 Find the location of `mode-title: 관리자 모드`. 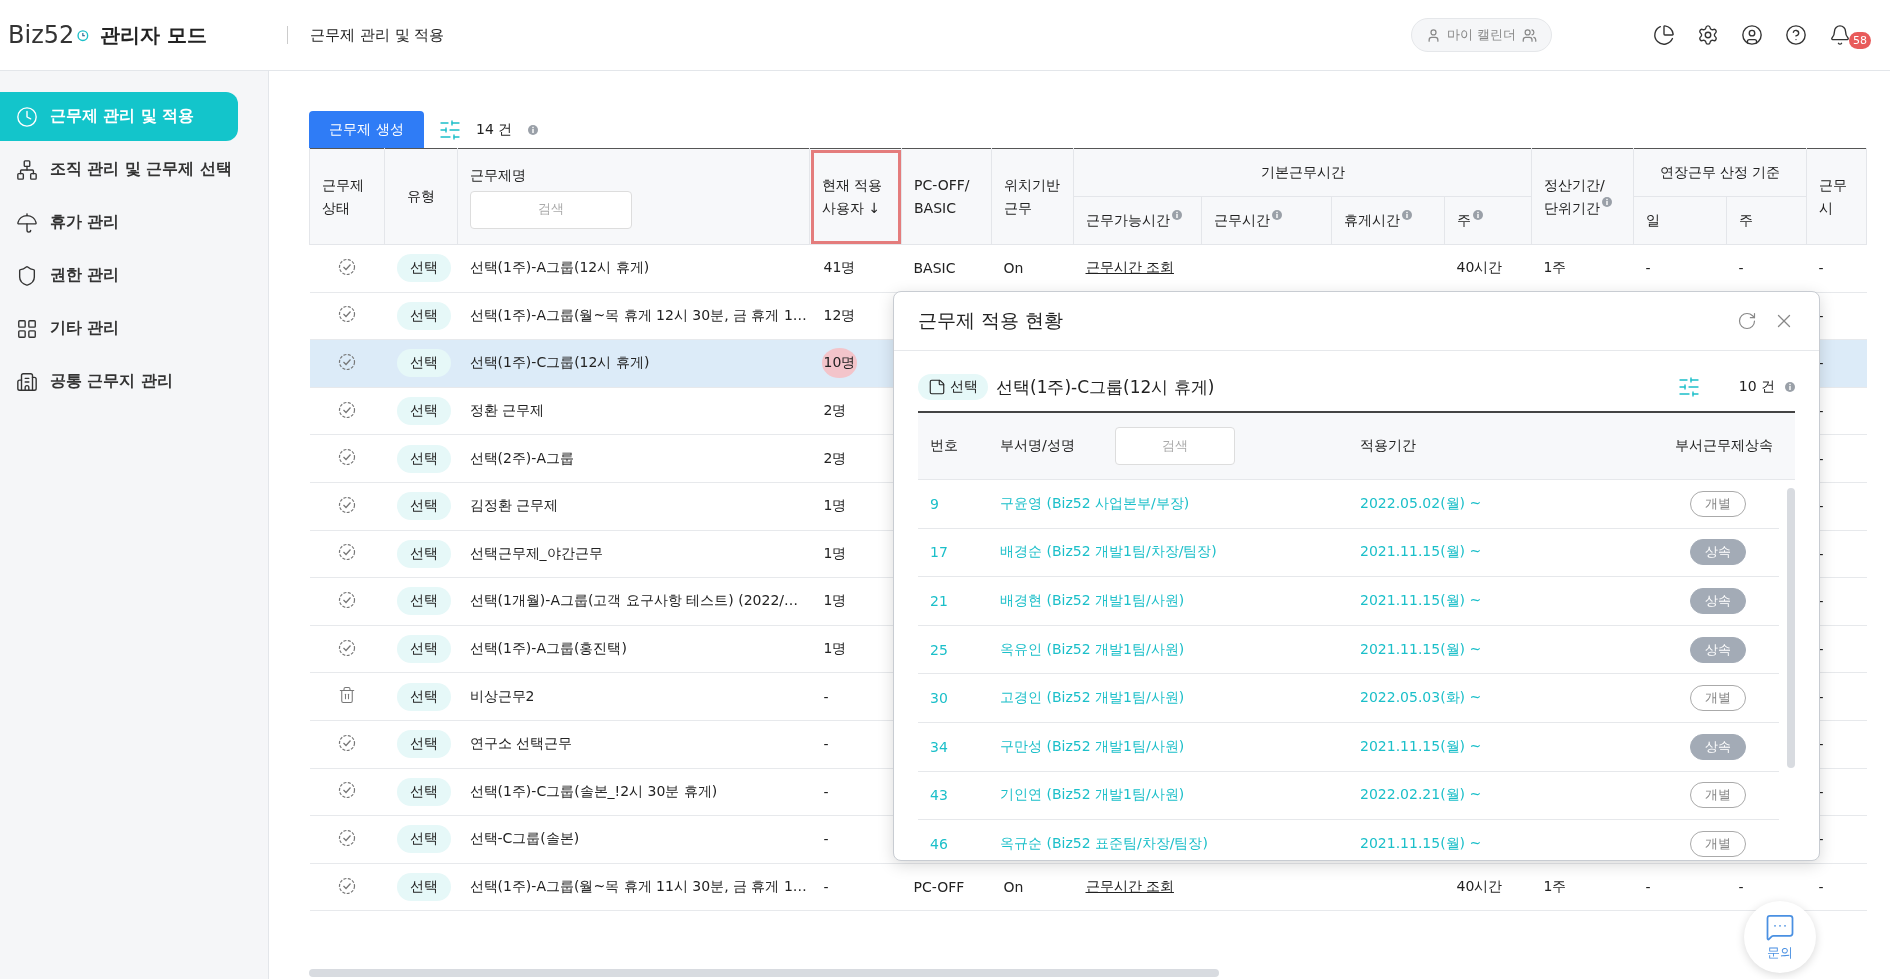

mode-title: 관리자 모드 is located at coordinates (153, 35).